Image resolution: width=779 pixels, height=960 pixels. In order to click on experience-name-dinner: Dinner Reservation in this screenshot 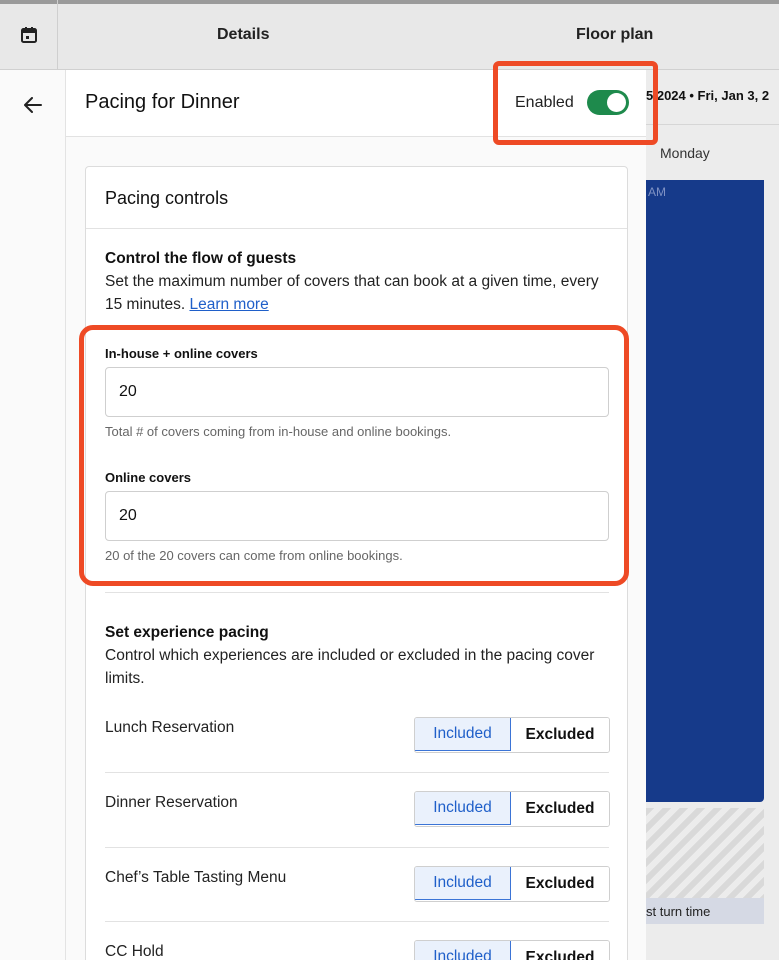, I will do `click(171, 802)`.